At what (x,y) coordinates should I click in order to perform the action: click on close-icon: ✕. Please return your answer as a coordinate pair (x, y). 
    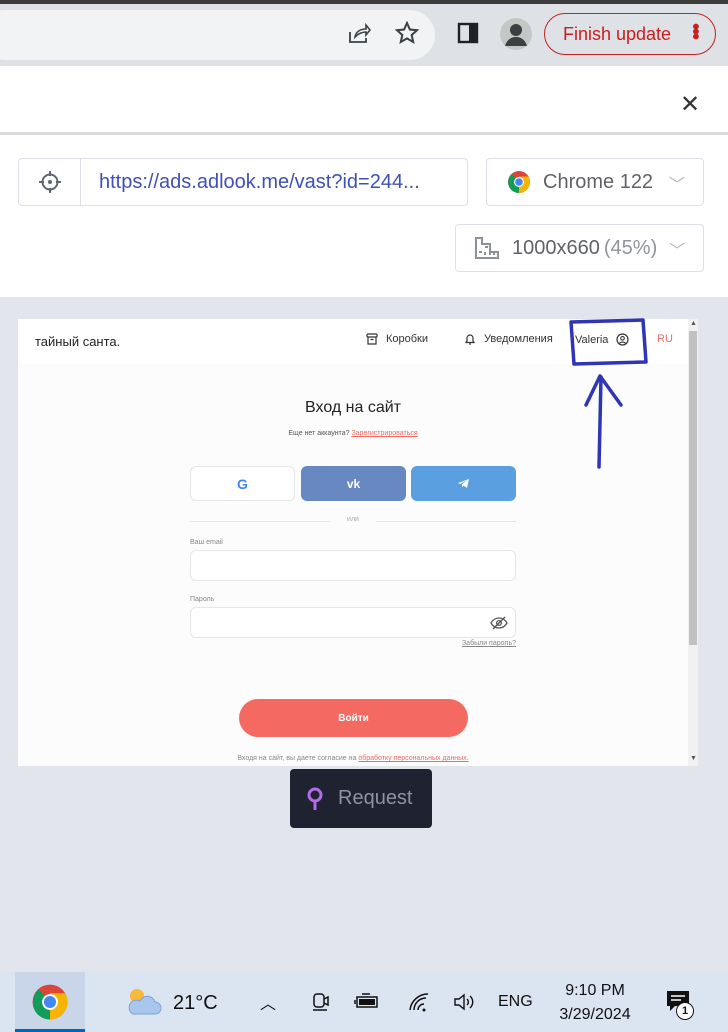
    Looking at the image, I should click on (690, 104).